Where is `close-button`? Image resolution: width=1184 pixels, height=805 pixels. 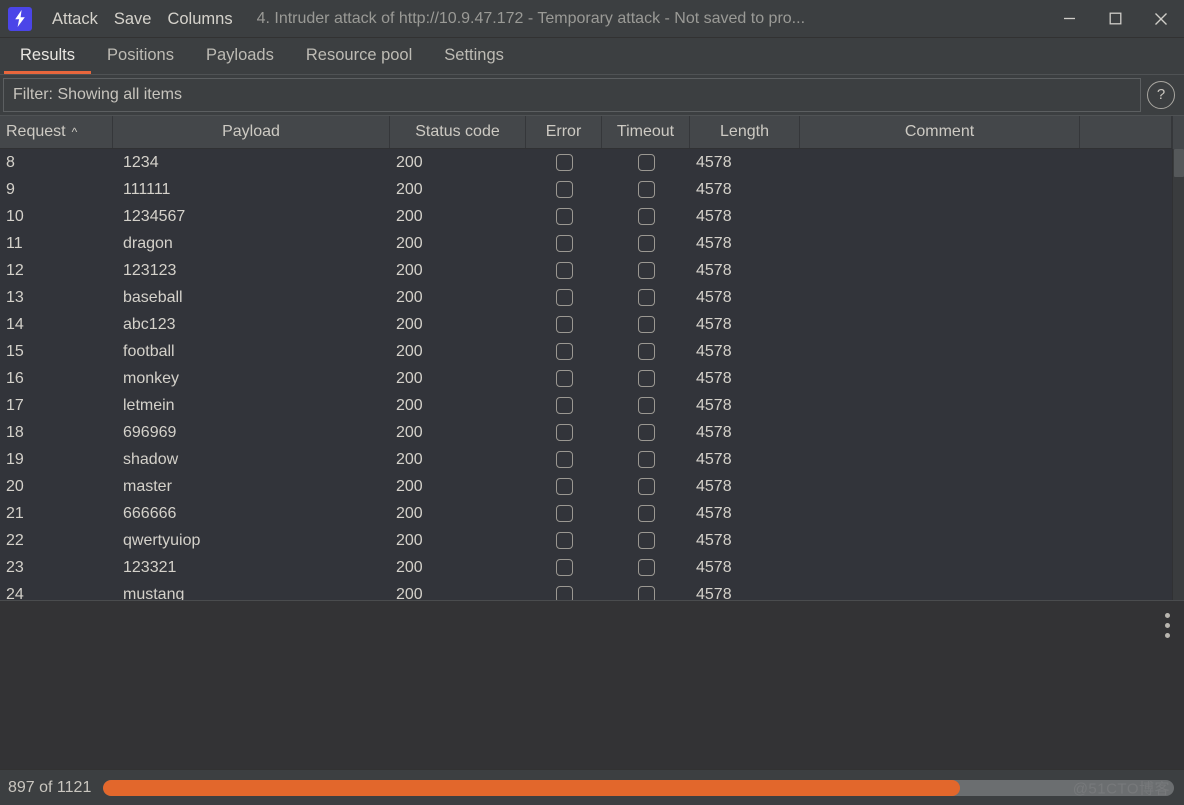
close-button is located at coordinates (1161, 19).